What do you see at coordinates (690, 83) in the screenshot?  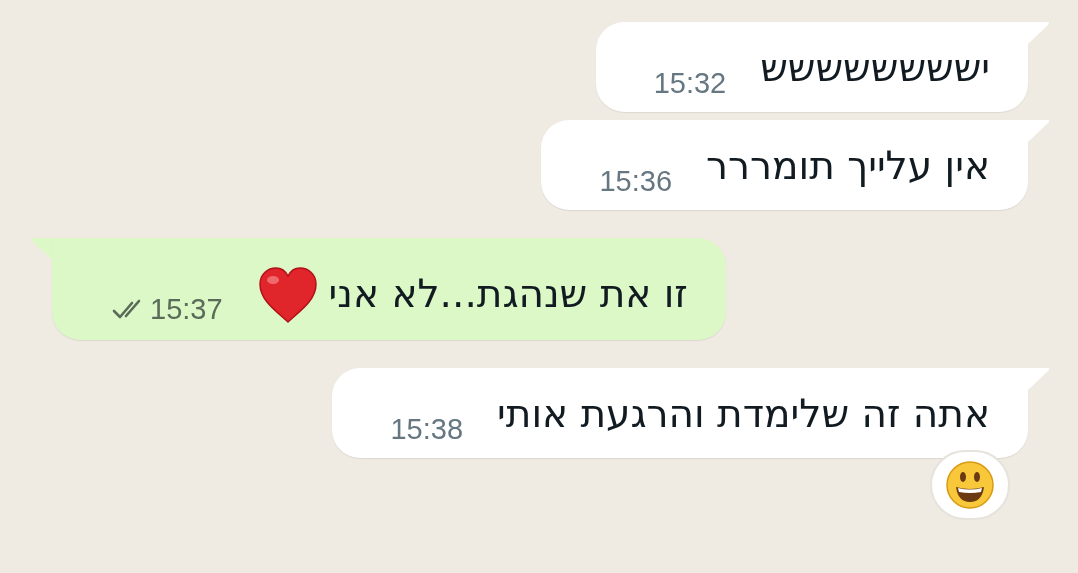 I see `message-time: 15:32` at bounding box center [690, 83].